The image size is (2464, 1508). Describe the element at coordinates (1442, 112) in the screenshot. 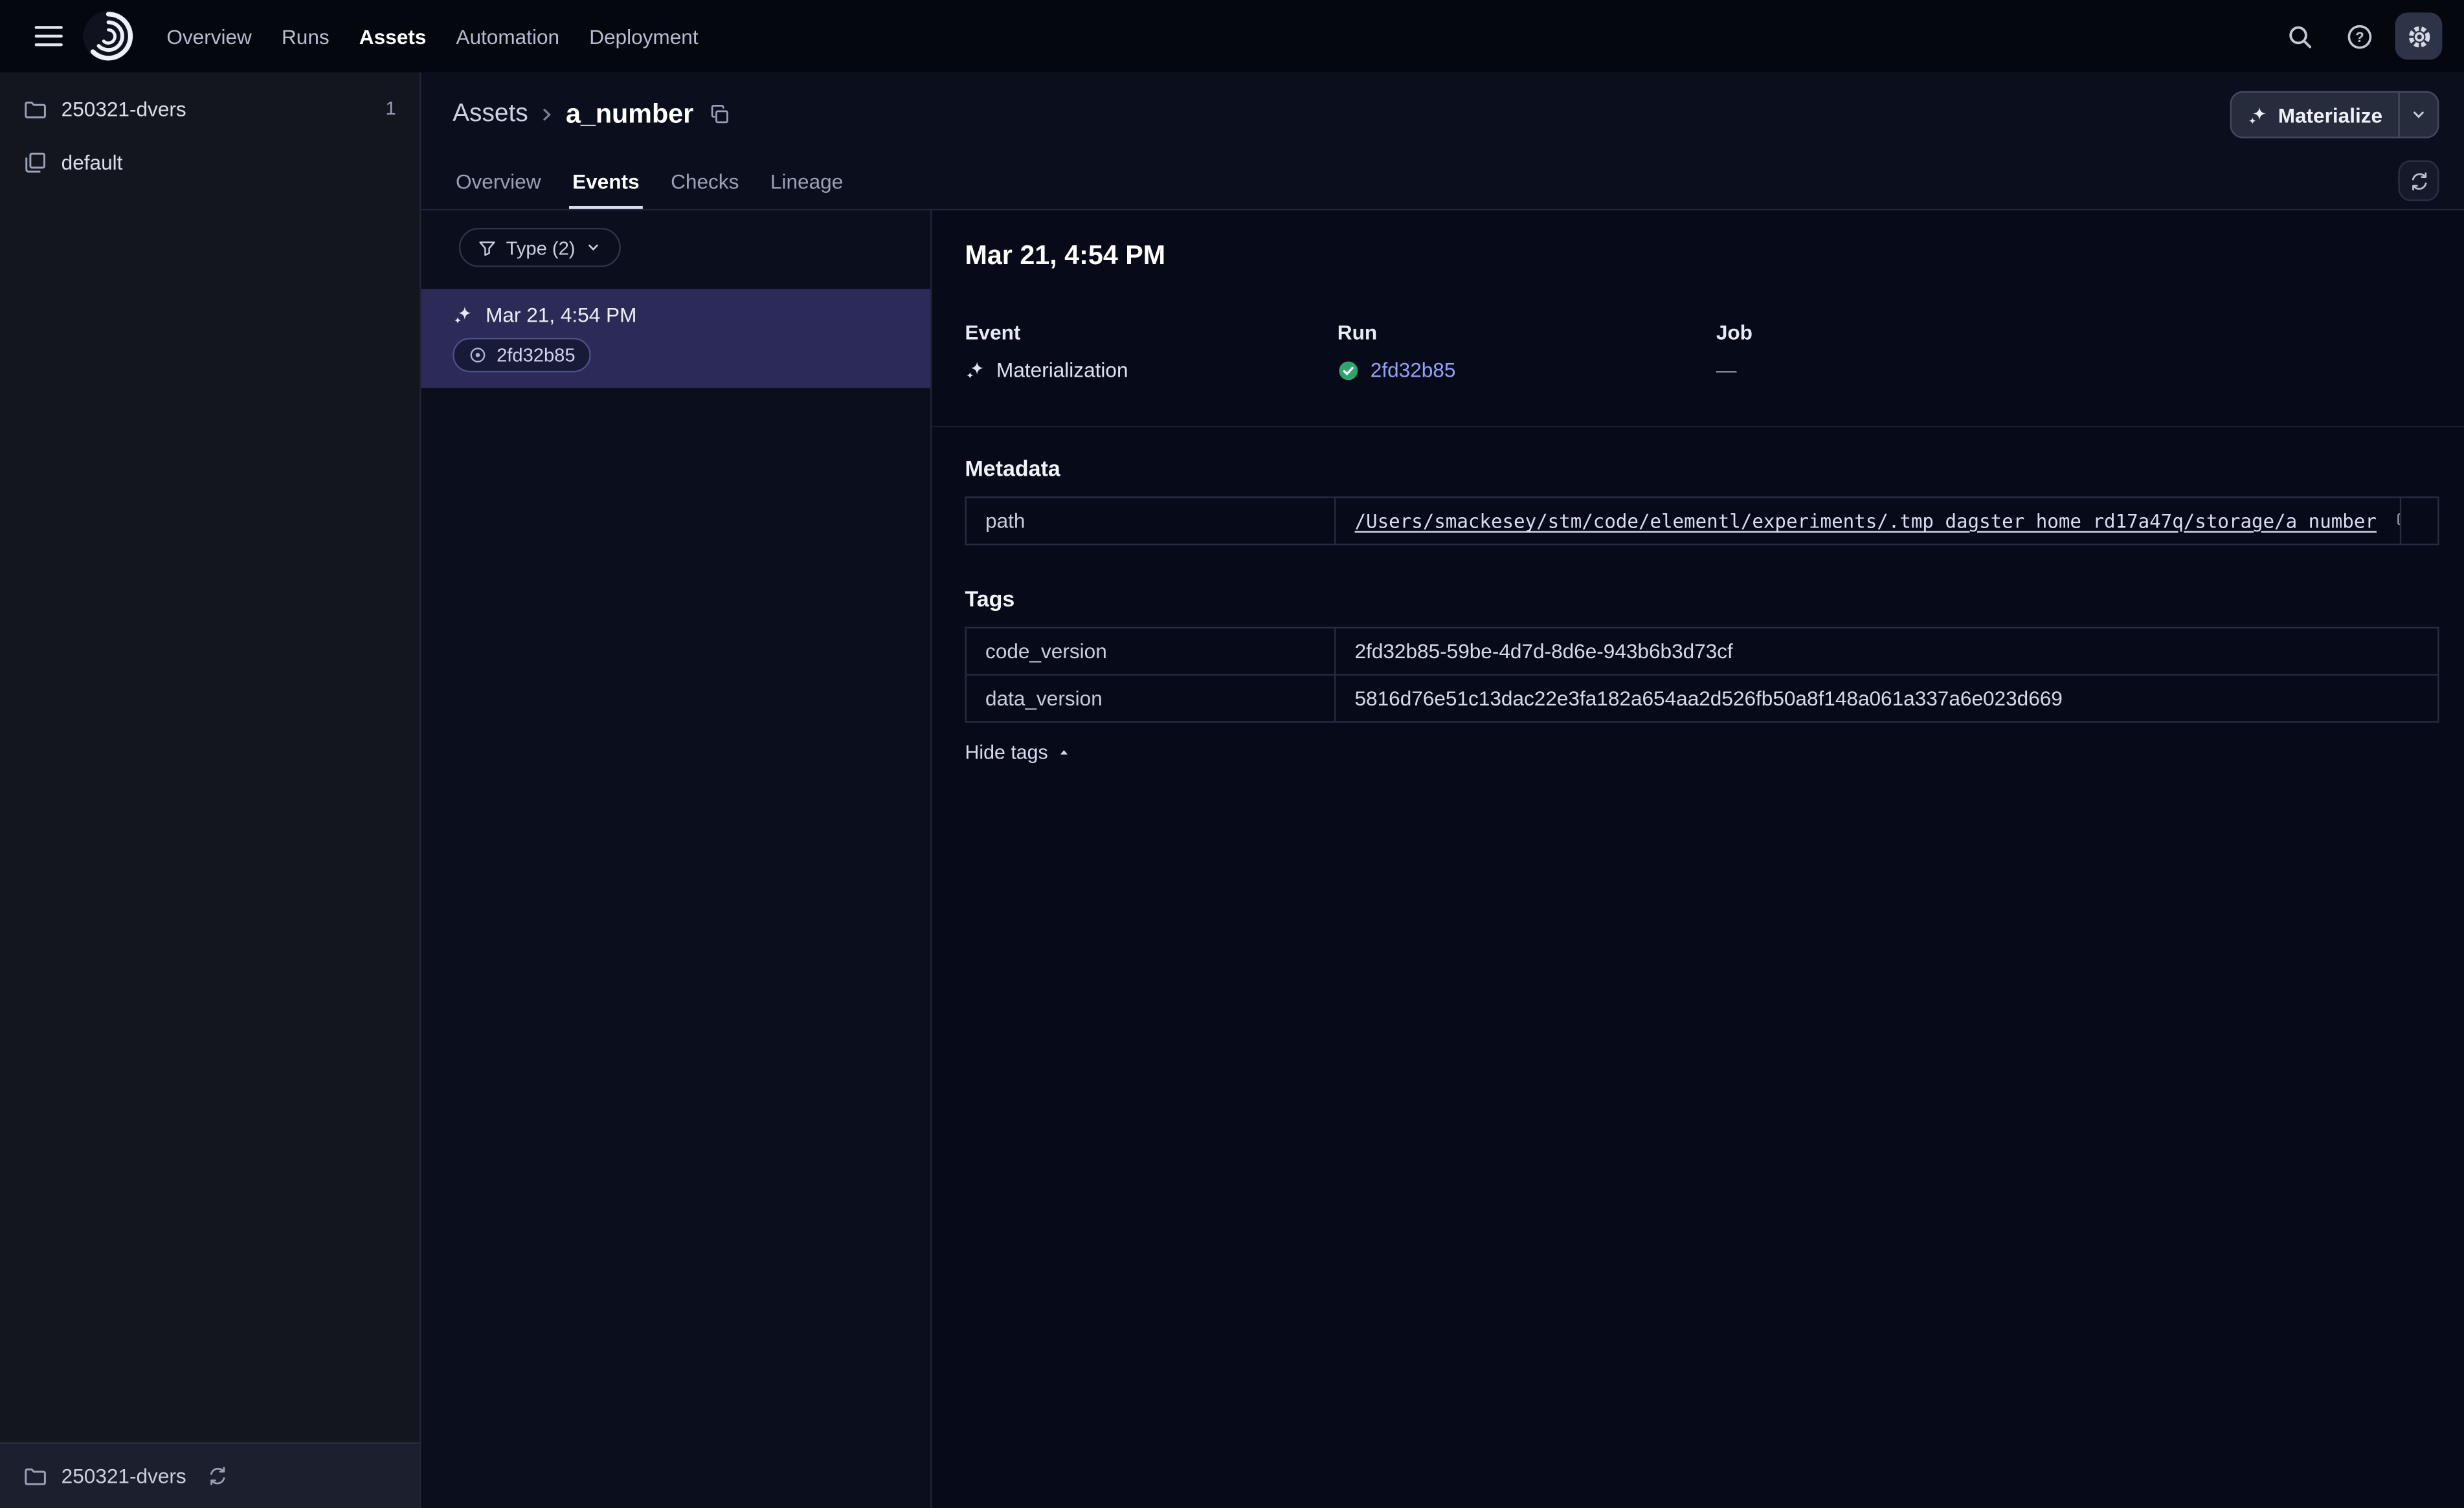

I see `breadcrumb: Assets a_number Materialize` at that location.